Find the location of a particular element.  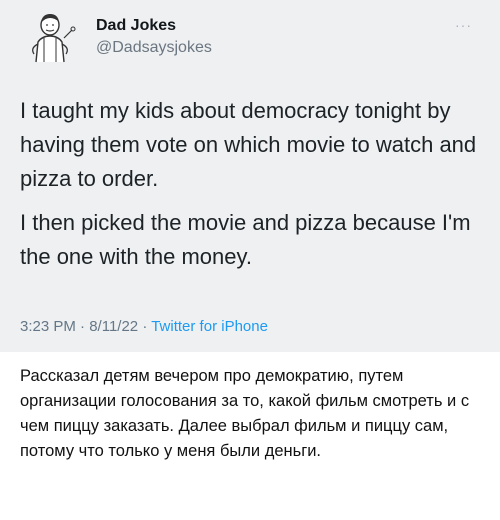

tweet-meta: 3:23 PM · 8/11/22 · Twitter for iPhone is located at coordinates (144, 326).